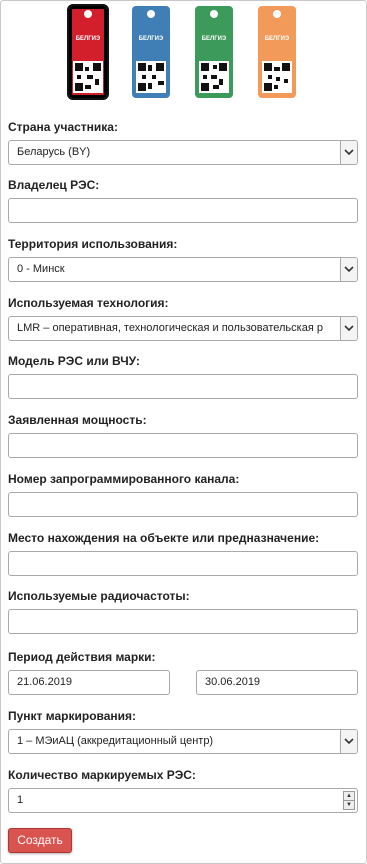  I want to click on quantity-label: Количество маркируемых РЭС:, so click(102, 775).